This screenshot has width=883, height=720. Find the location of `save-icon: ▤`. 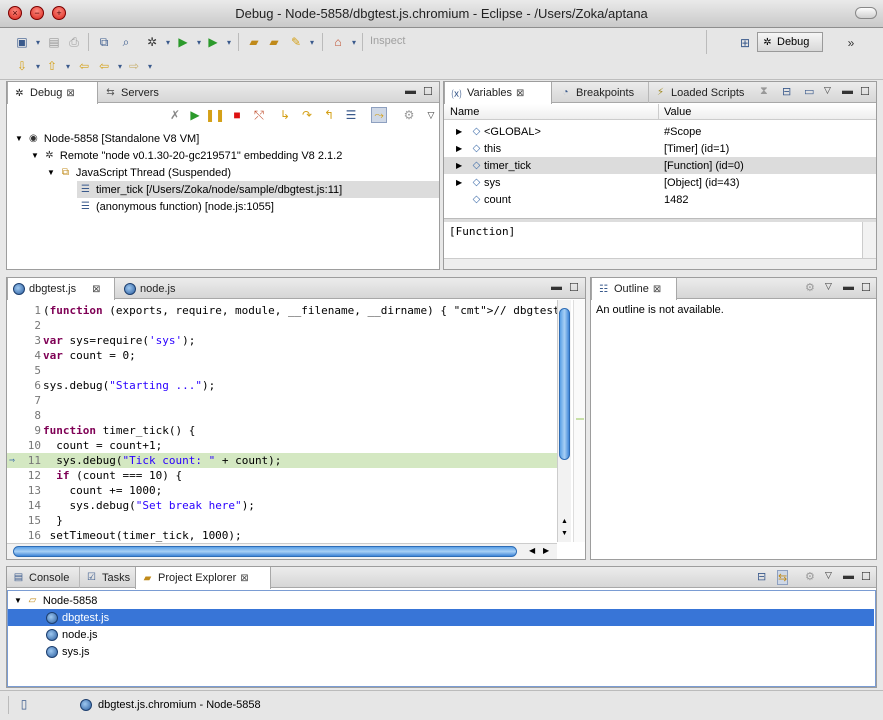

save-icon: ▤ is located at coordinates (54, 42).